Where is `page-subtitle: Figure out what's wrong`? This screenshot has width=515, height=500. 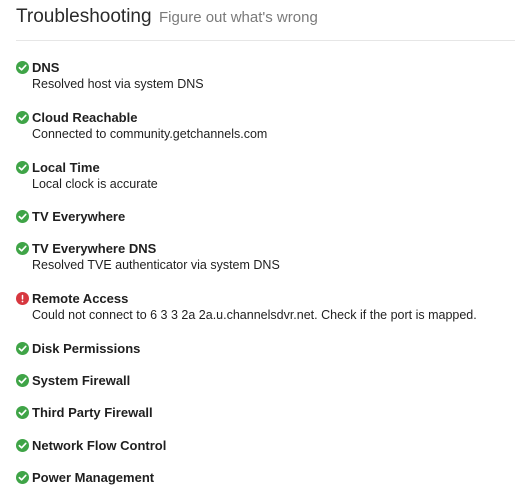
page-subtitle: Figure out what's wrong is located at coordinates (238, 17).